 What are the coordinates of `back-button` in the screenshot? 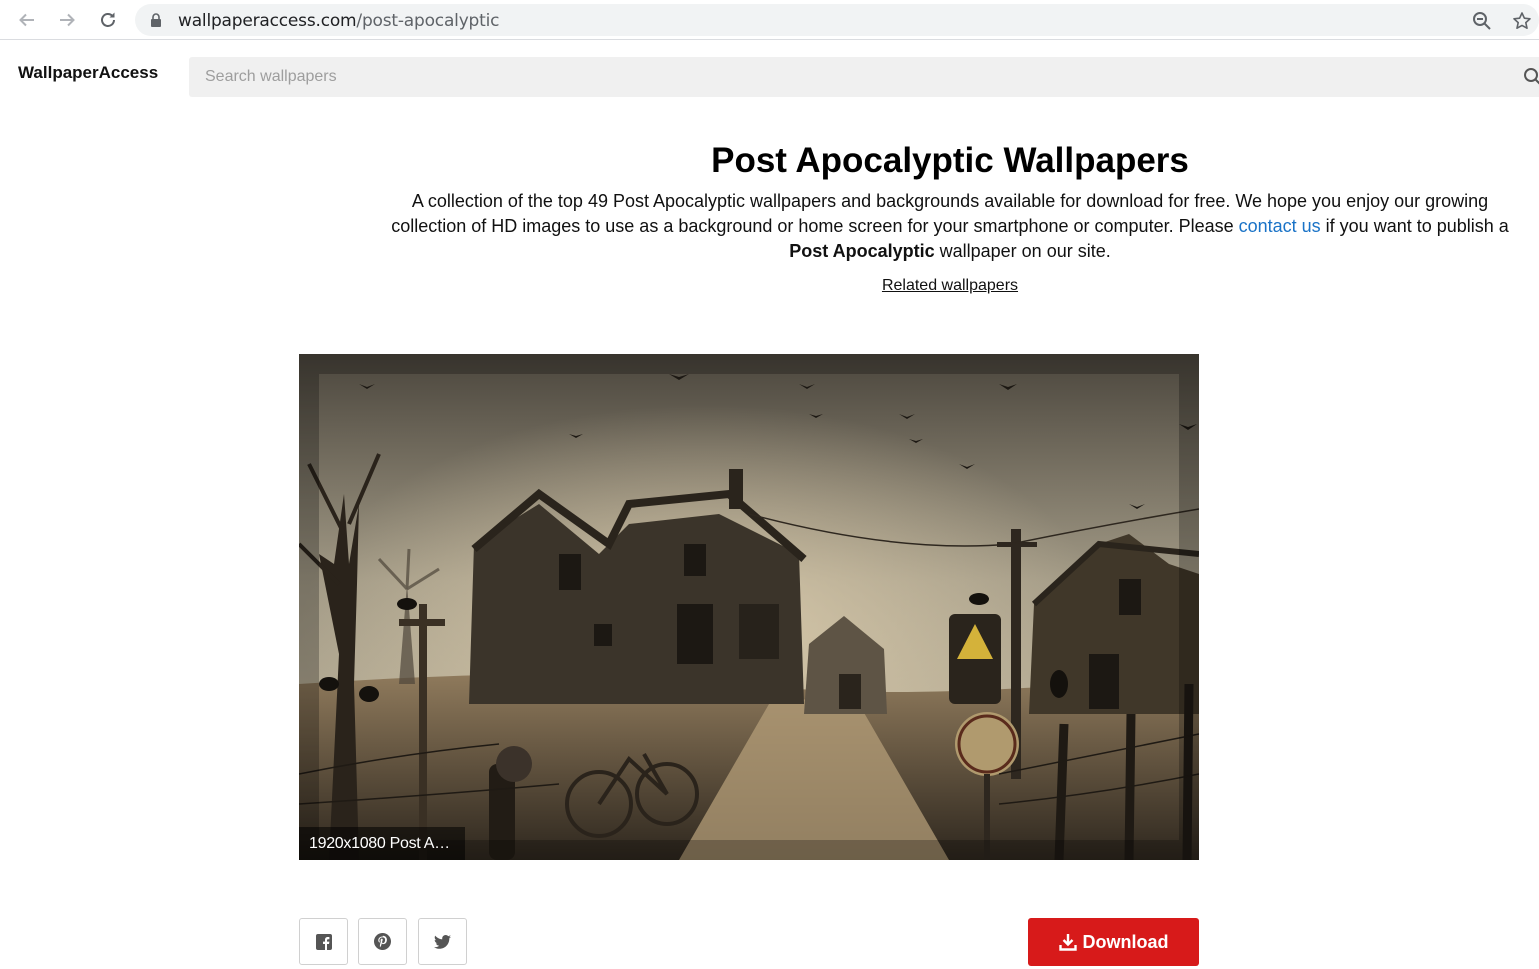 It's located at (27, 20).